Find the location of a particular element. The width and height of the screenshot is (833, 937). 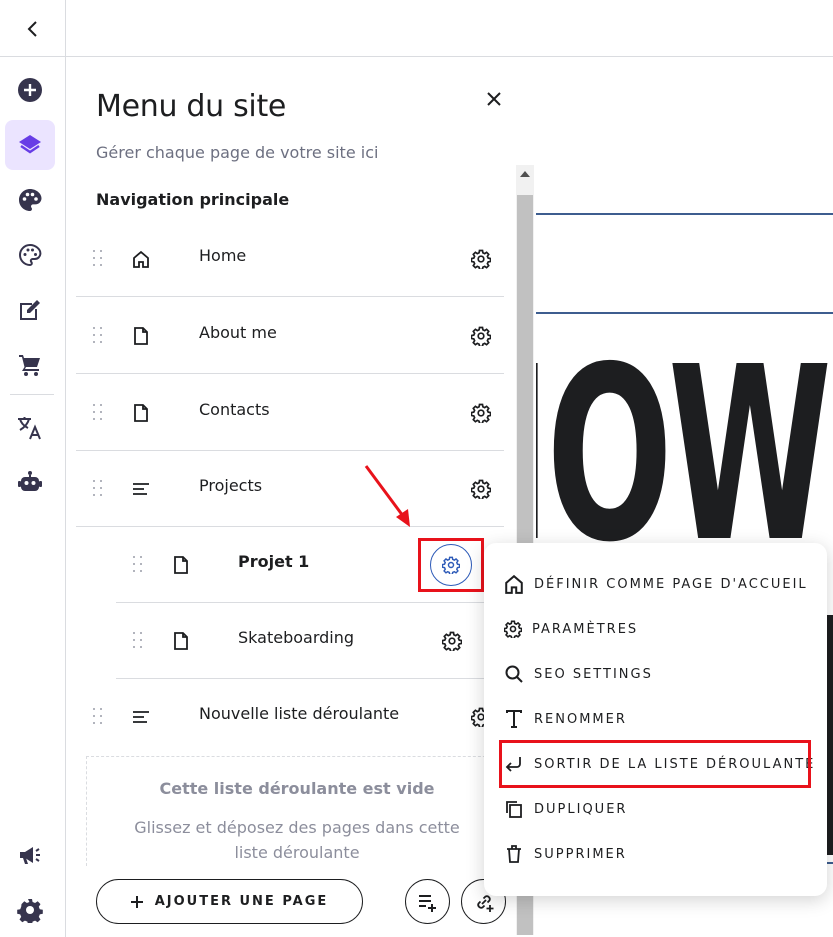

ai-assistant-button is located at coordinates (30, 483).